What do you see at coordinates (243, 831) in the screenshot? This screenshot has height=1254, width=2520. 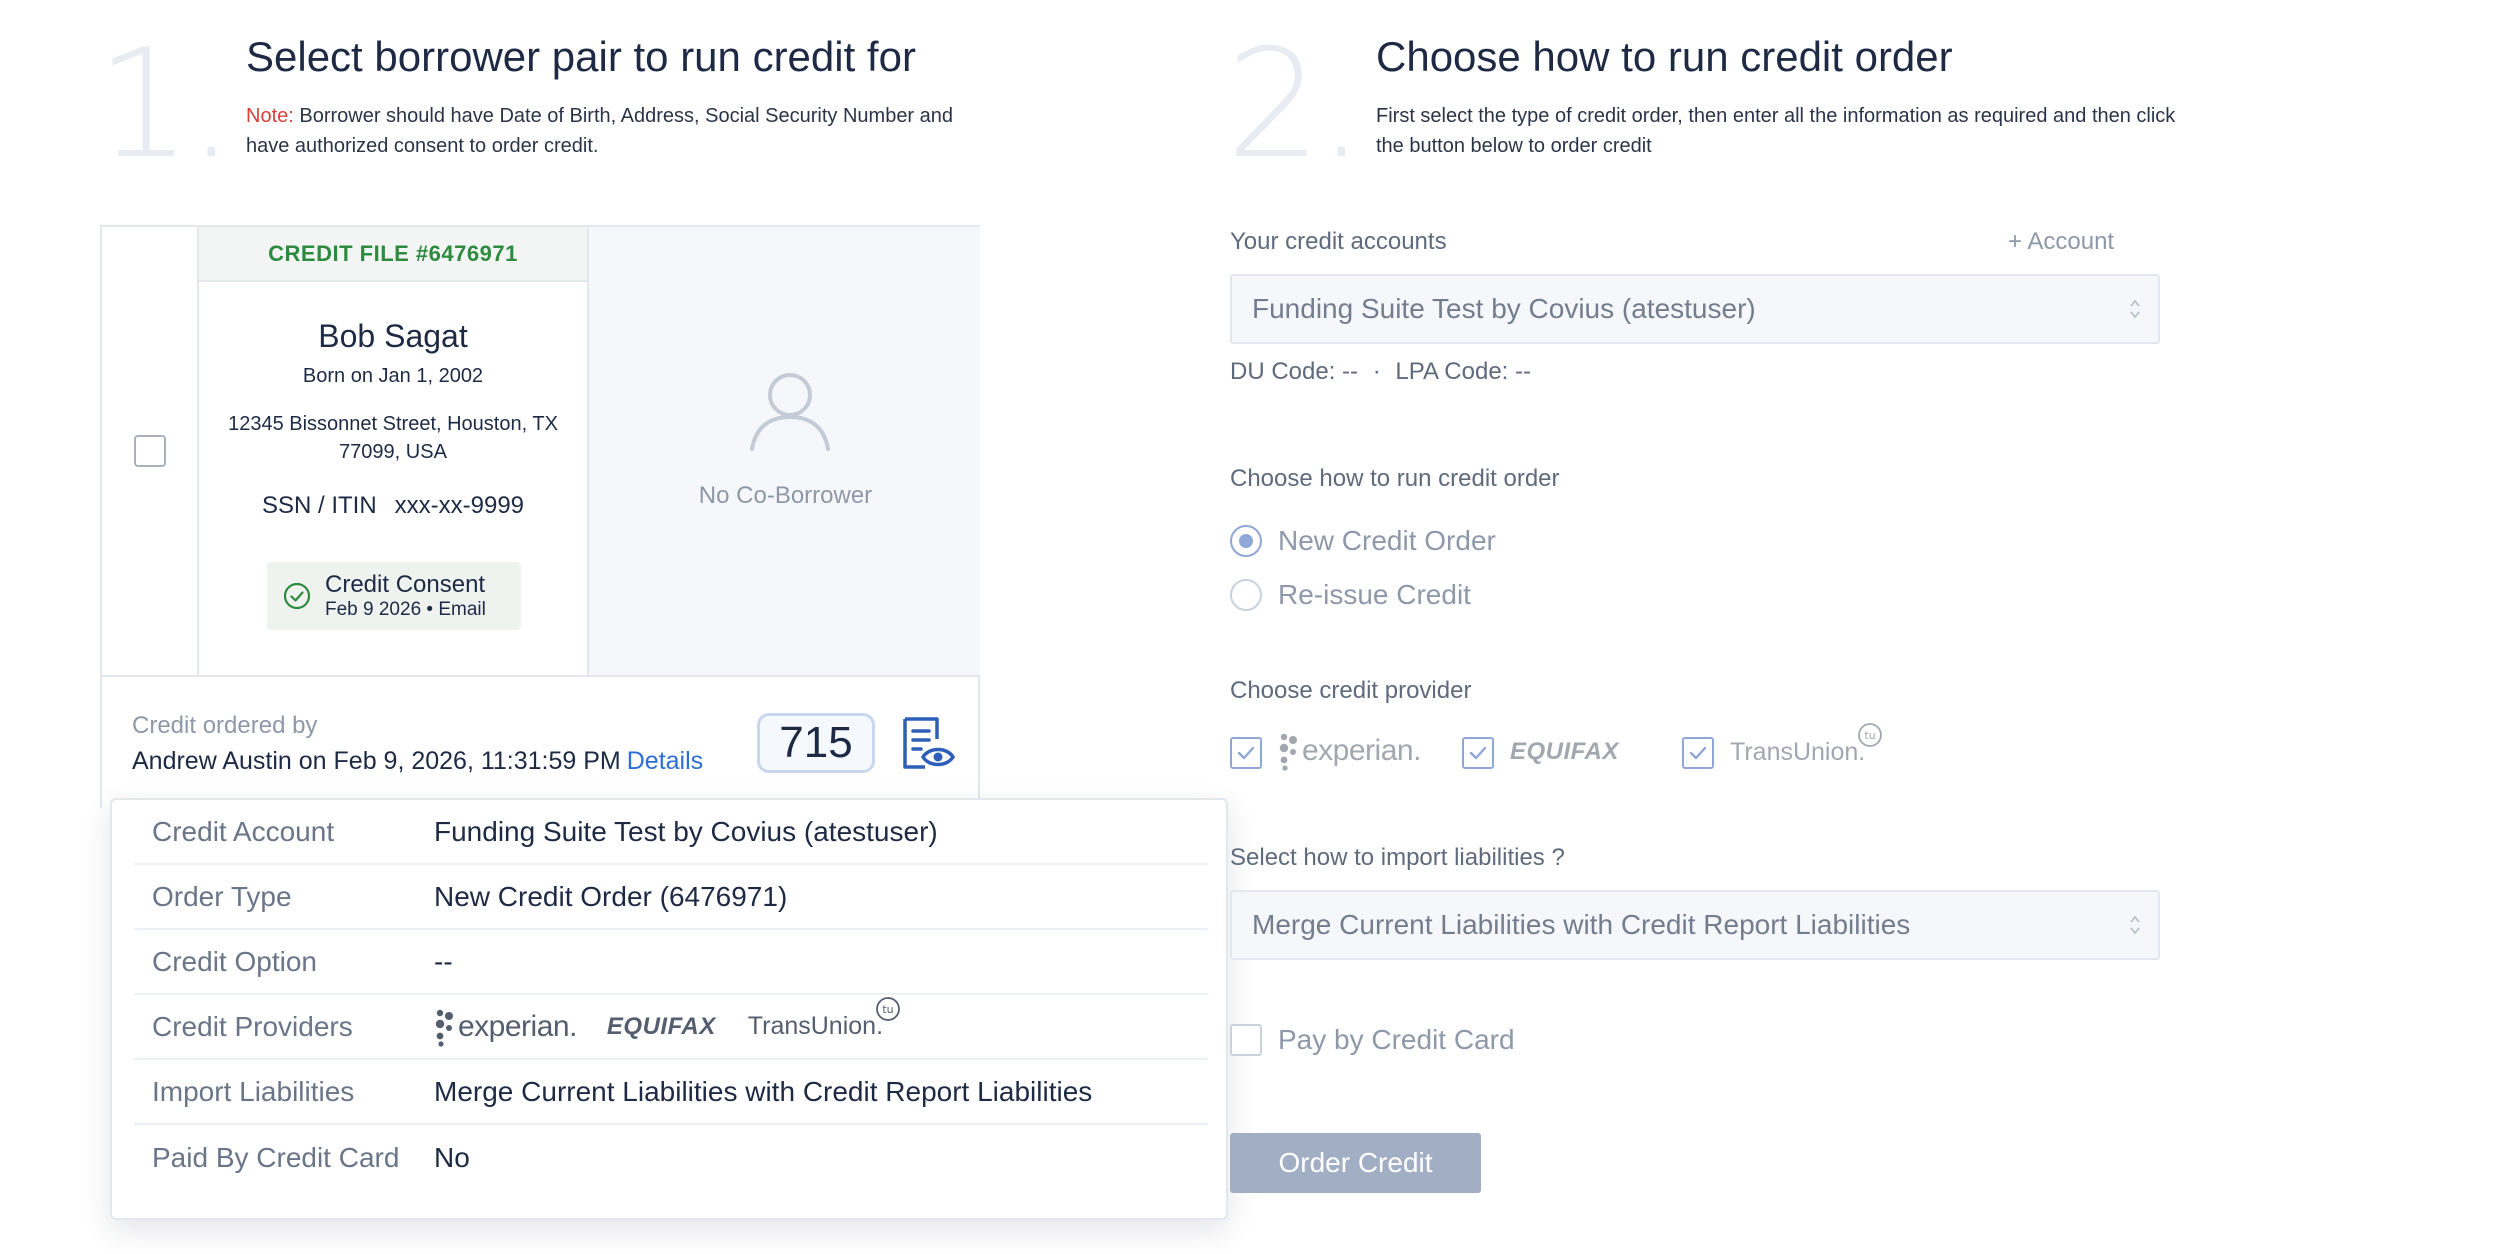 I see `detail-key: Credit Account` at bounding box center [243, 831].